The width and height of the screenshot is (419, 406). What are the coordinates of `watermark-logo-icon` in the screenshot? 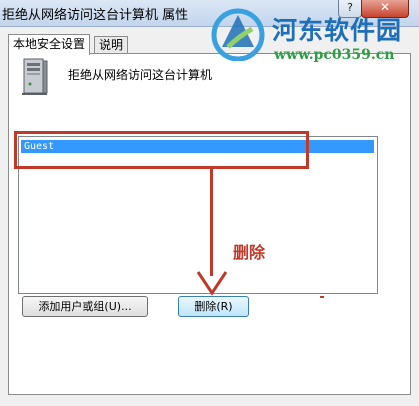 It's located at (238, 34).